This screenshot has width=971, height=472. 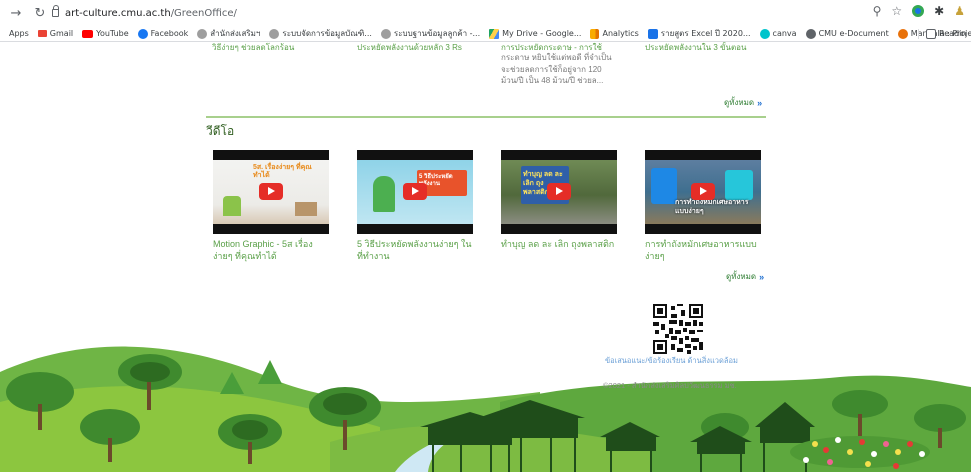 What do you see at coordinates (712, 207) in the screenshot?
I see `thumbnail-caption: การทำถังหมักเศษอาหารแบบง่ายๆ` at bounding box center [712, 207].